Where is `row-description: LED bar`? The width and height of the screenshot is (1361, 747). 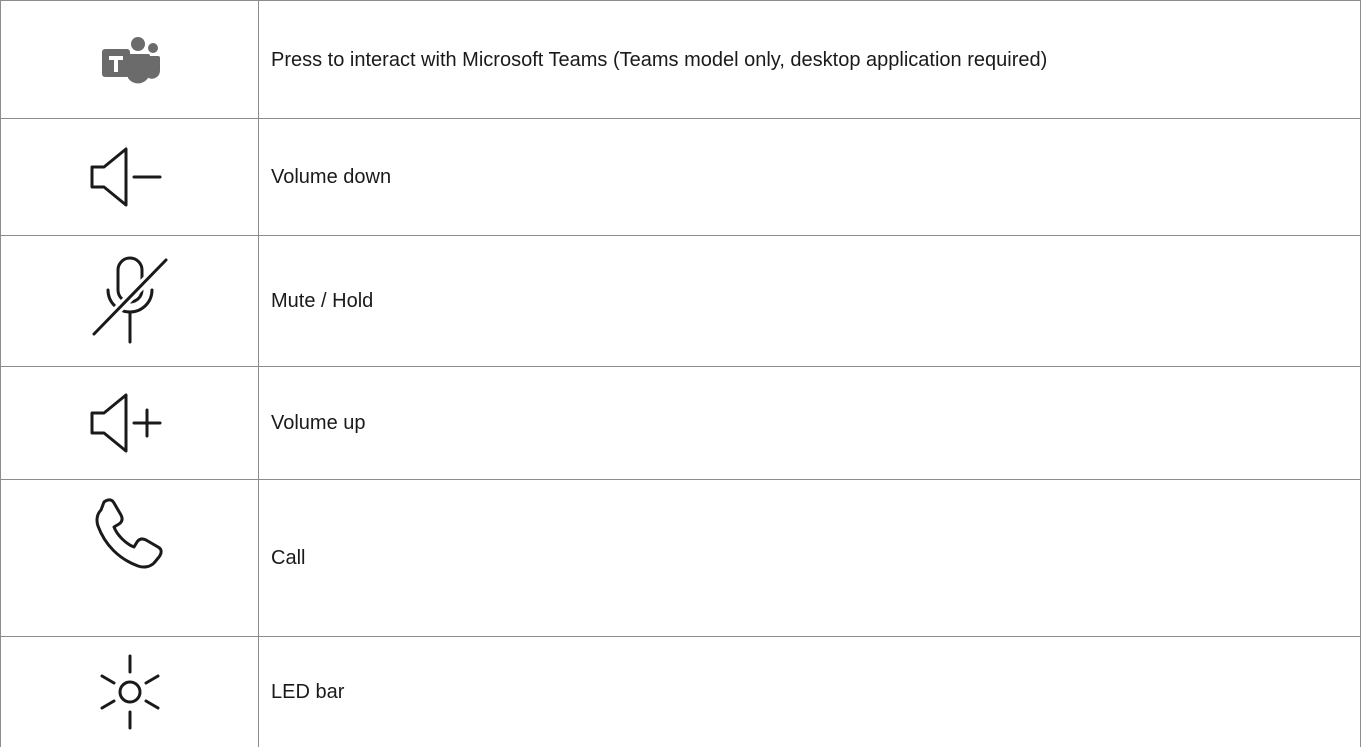
row-description: LED bar is located at coordinates (308, 691).